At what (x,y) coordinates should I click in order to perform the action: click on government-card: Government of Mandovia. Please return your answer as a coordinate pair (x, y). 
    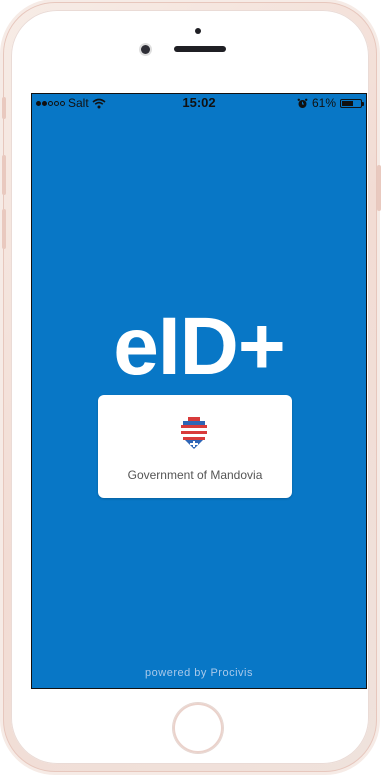
    Looking at the image, I should click on (195, 446).